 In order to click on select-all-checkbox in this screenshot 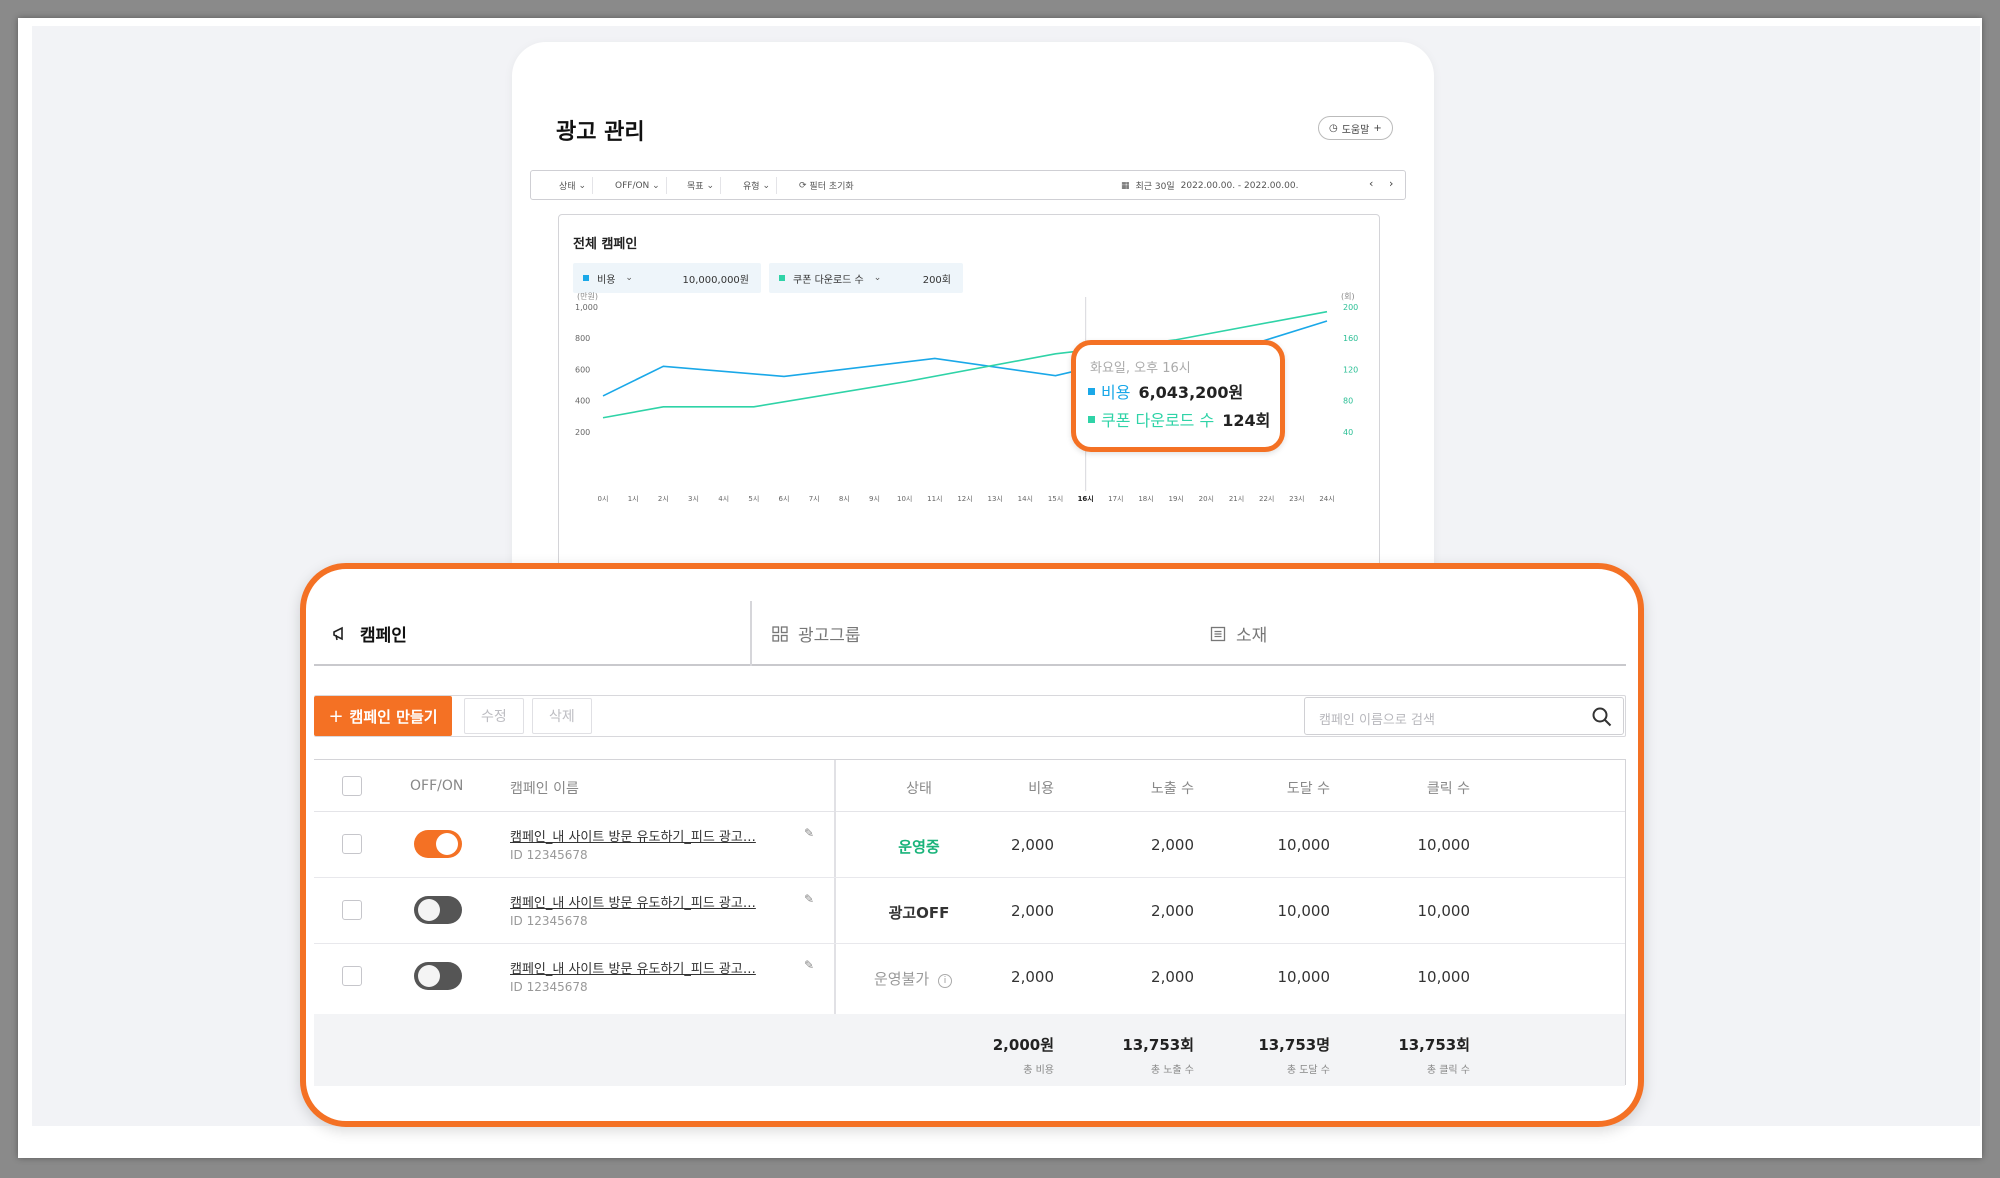, I will do `click(352, 786)`.